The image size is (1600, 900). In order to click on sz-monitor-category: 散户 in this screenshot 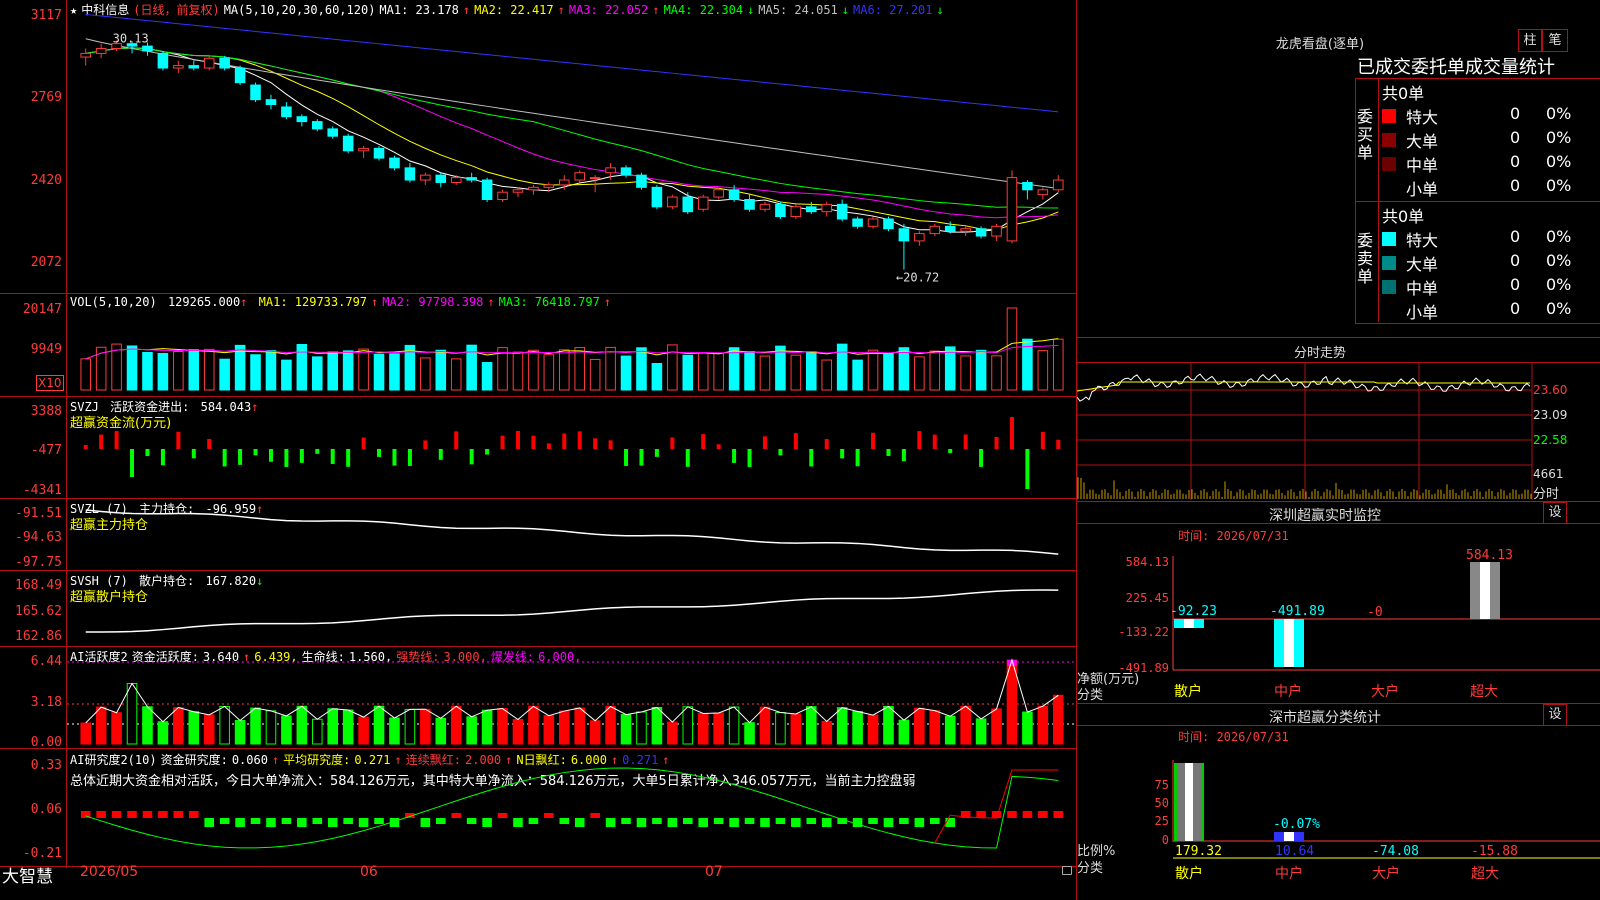, I will do `click(1188, 691)`.